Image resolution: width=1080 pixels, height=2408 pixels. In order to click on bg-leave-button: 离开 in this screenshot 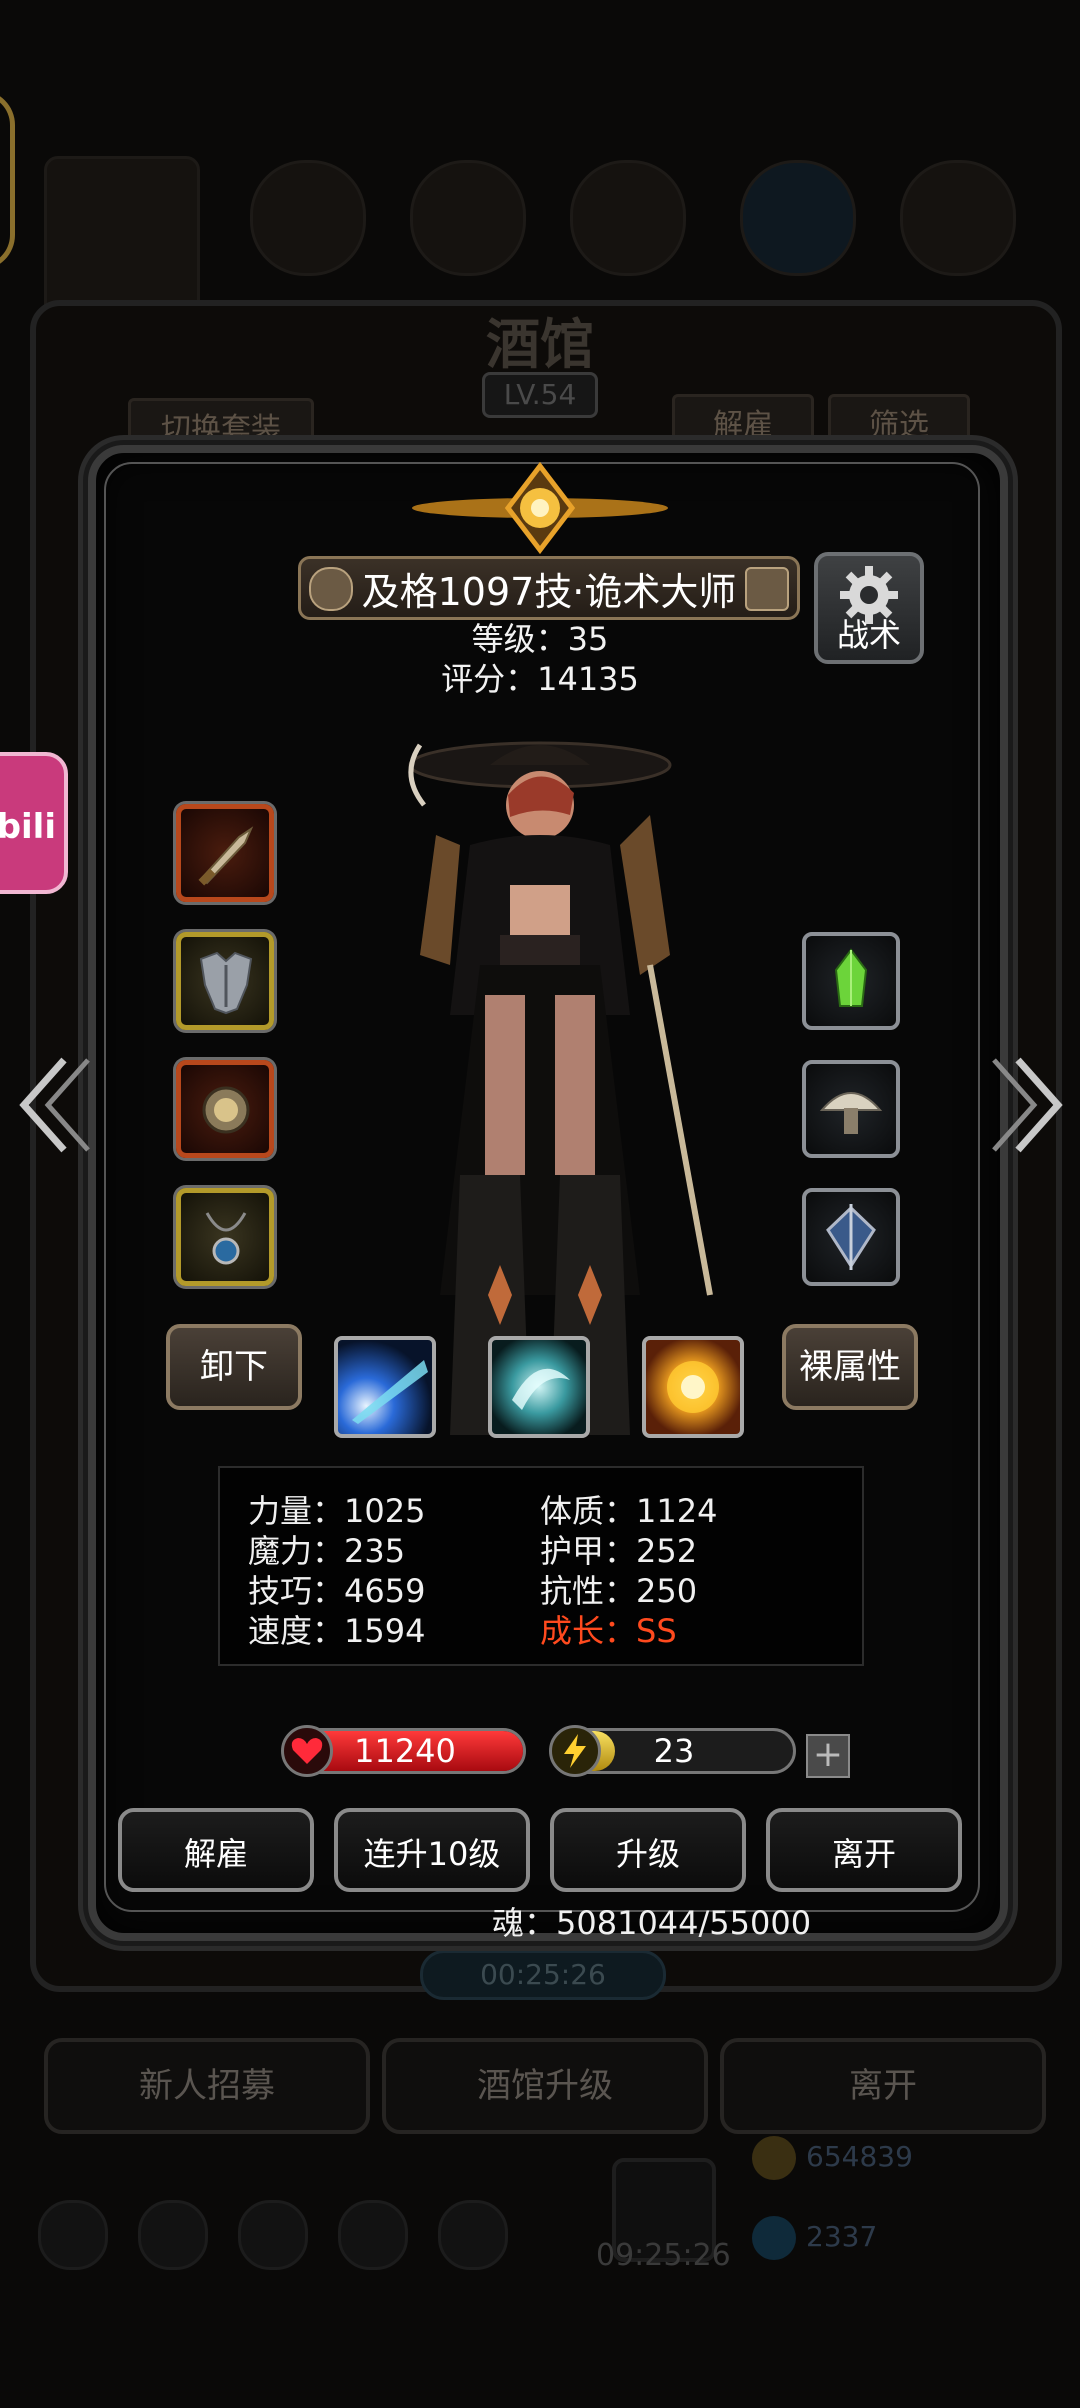, I will do `click(883, 2086)`.